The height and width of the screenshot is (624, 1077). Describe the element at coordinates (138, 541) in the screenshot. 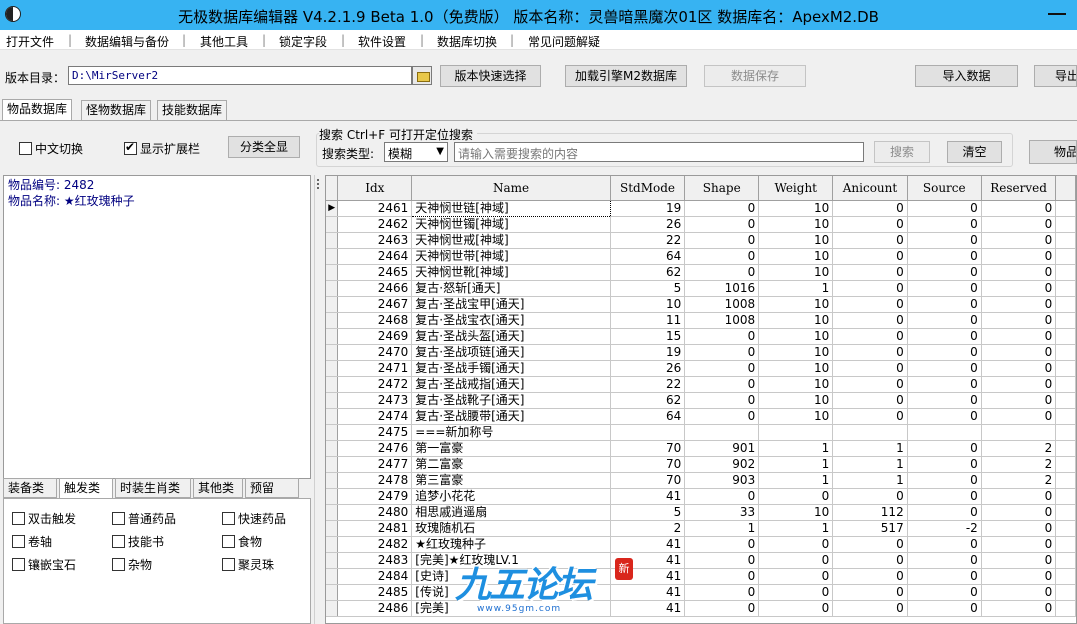

I see `cat-skill-book: 技能书` at that location.